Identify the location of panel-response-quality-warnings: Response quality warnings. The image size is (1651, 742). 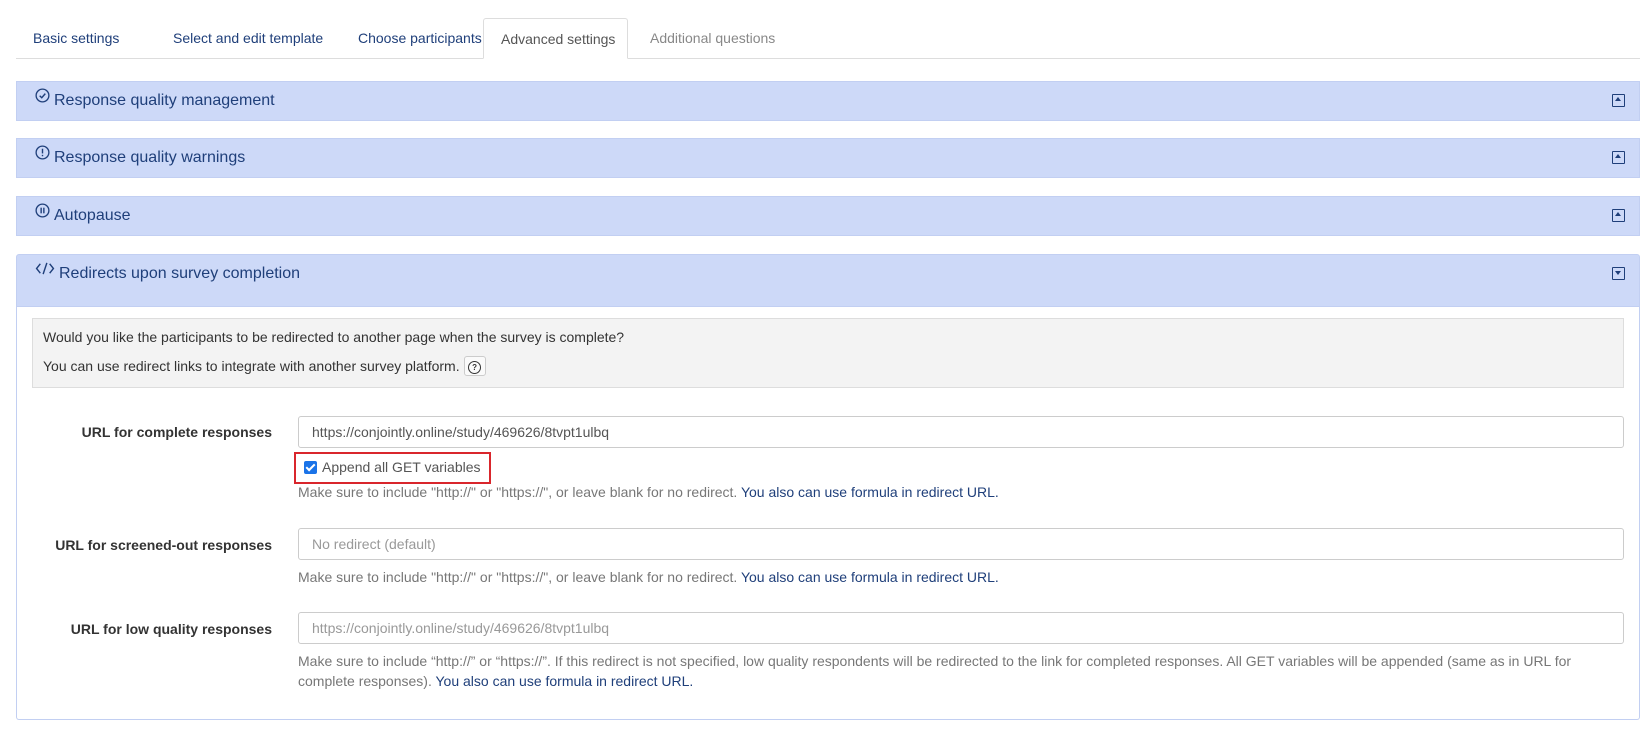
(828, 158).